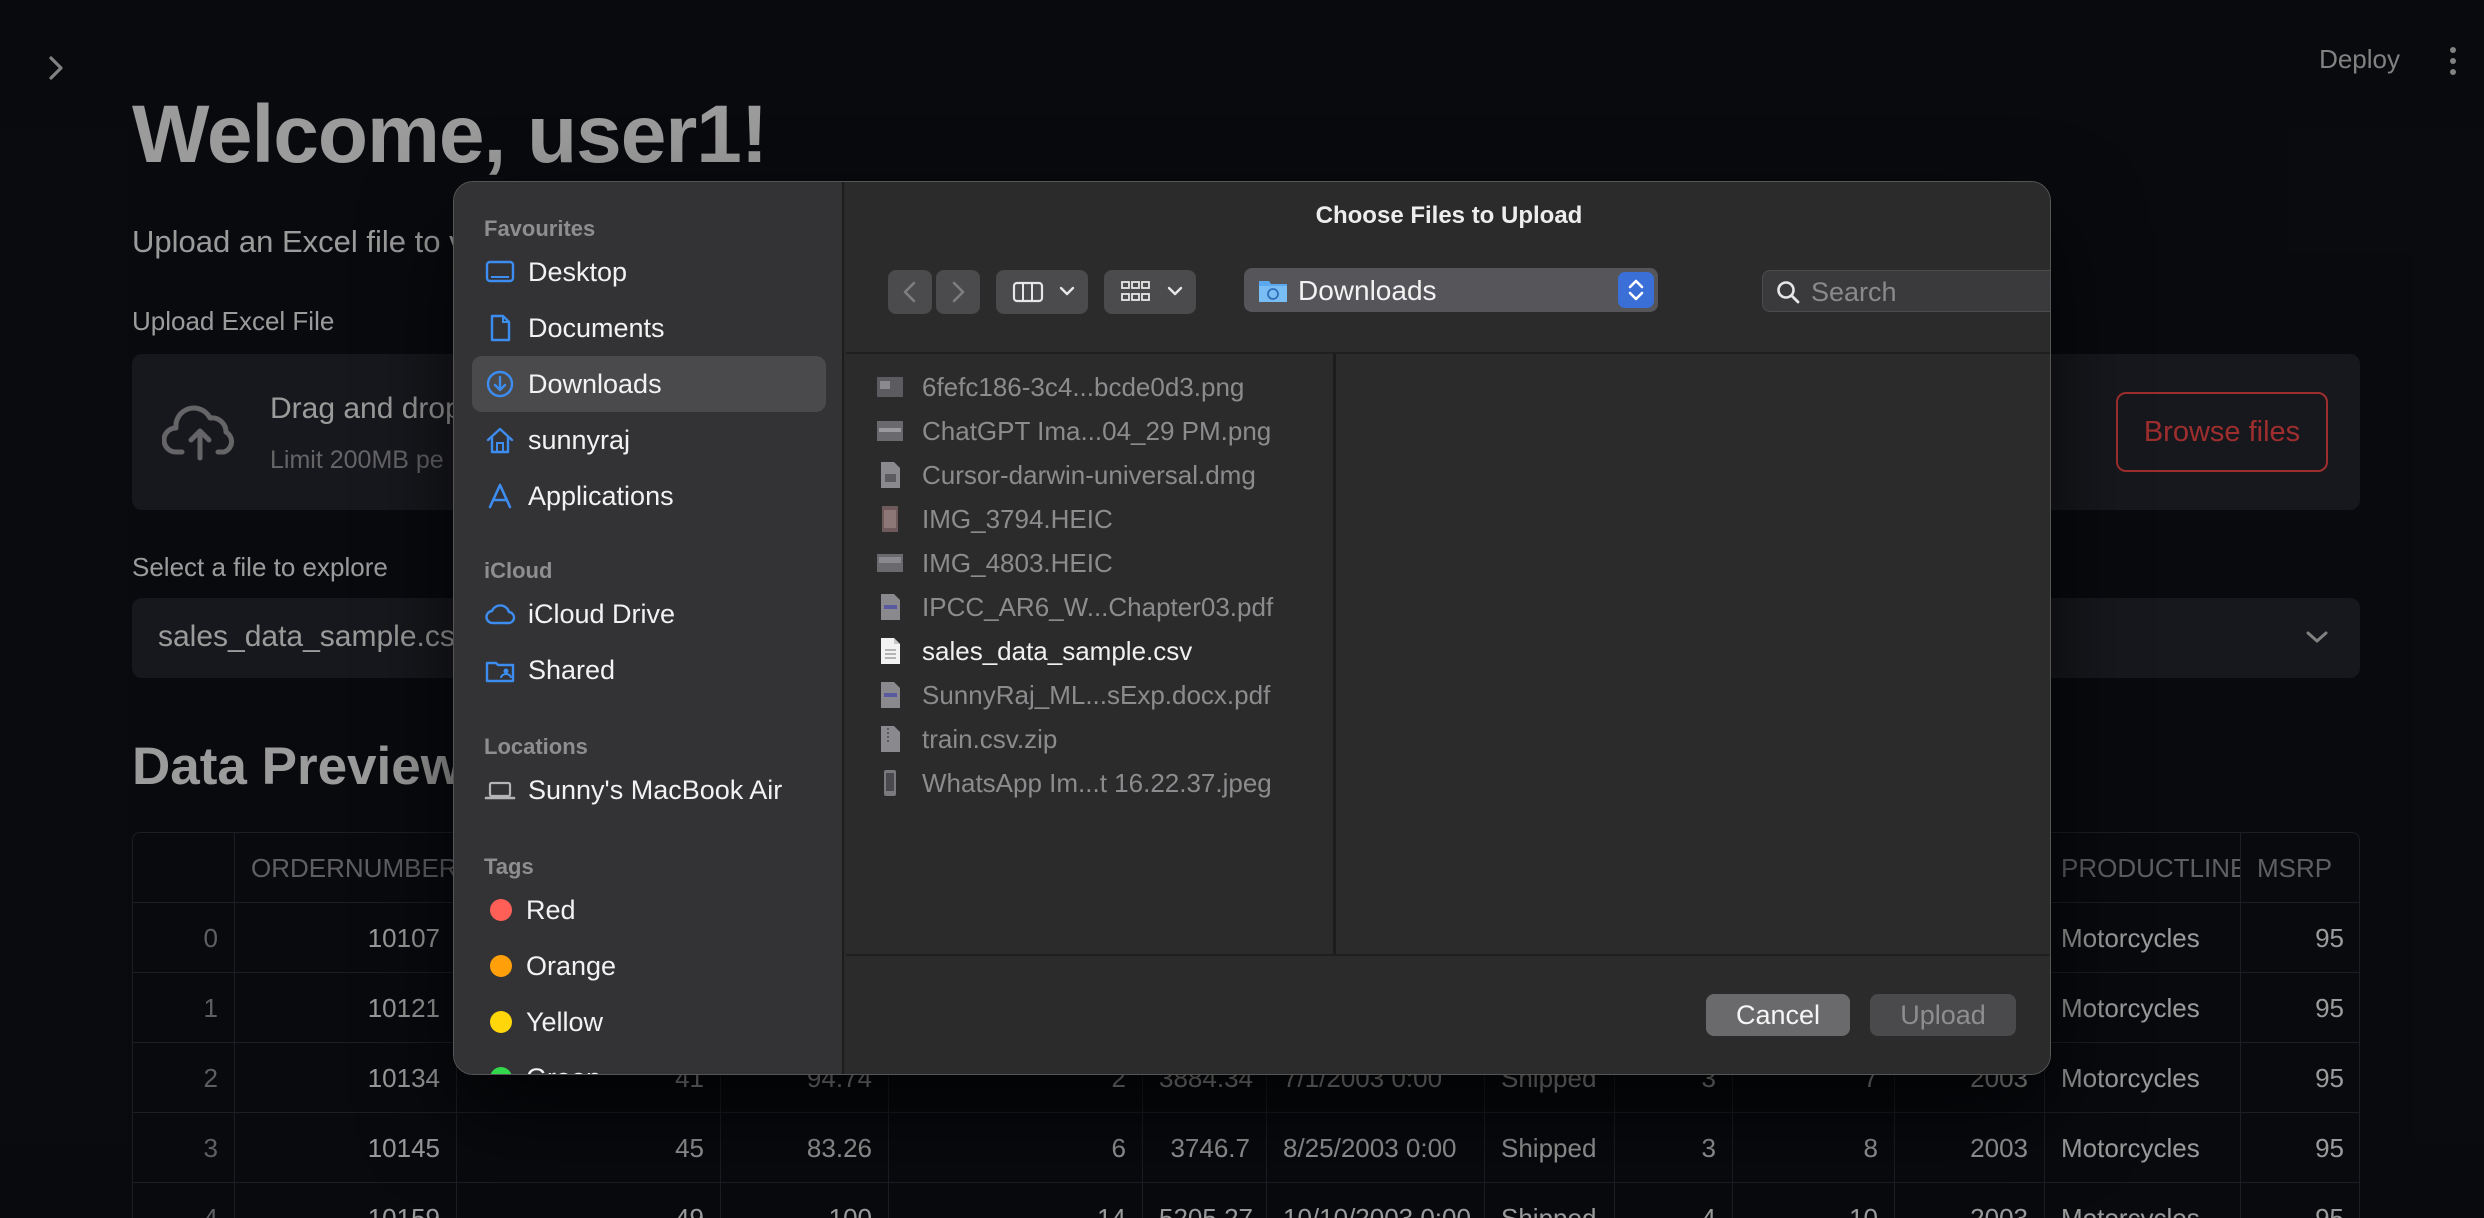 The width and height of the screenshot is (2484, 1218). Describe the element at coordinates (649, 1062) in the screenshot. I see `sidebar-tag-green: Green` at that location.